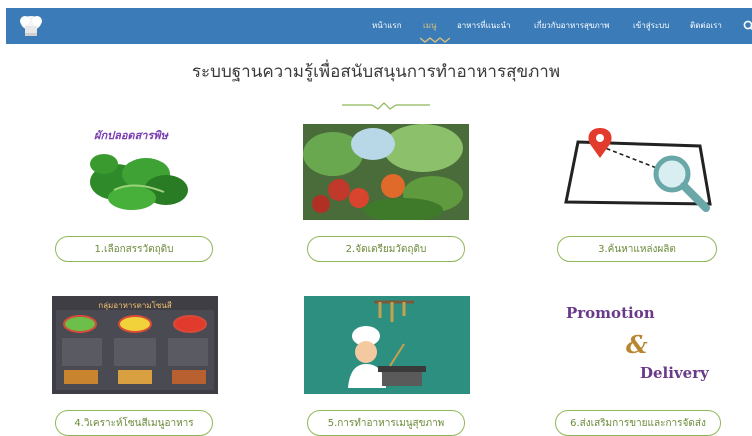 The image size is (752, 436). What do you see at coordinates (638, 423) in the screenshot?
I see `card-button-promotion-delivery: 6.ส่งเสริมการขายและการจัดส่ง` at bounding box center [638, 423].